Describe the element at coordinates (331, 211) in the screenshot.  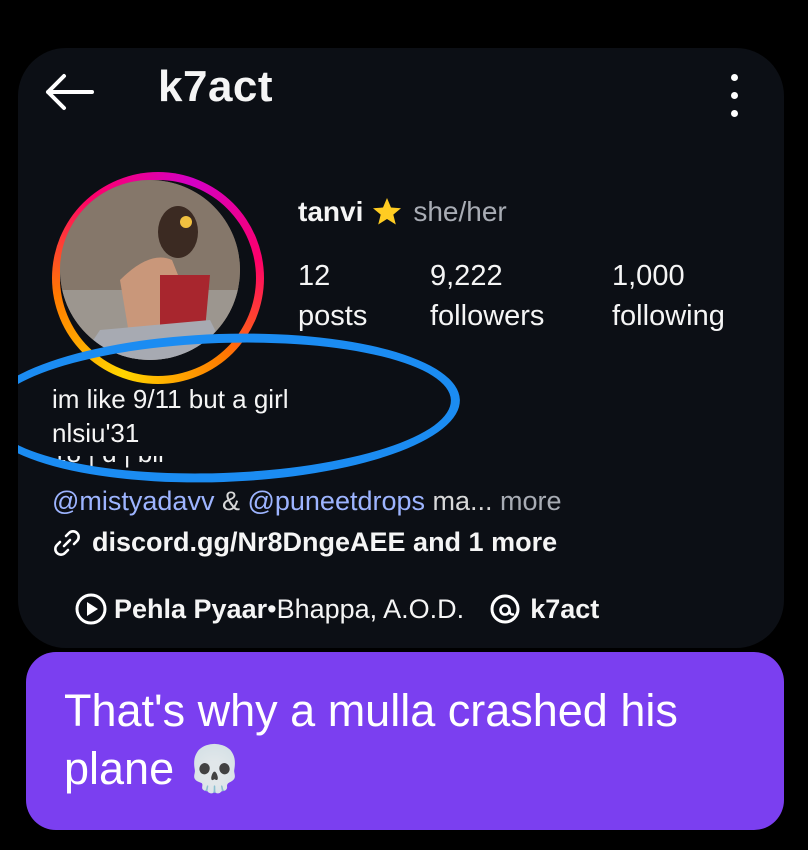
I see `display-name: tanvi` at that location.